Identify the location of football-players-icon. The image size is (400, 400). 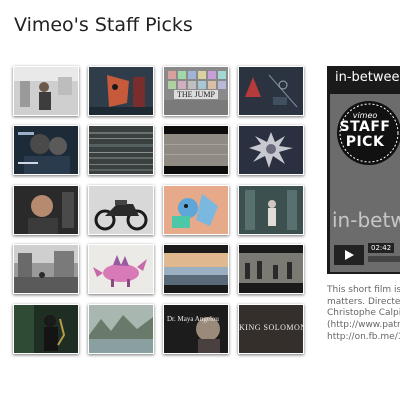
(46, 150).